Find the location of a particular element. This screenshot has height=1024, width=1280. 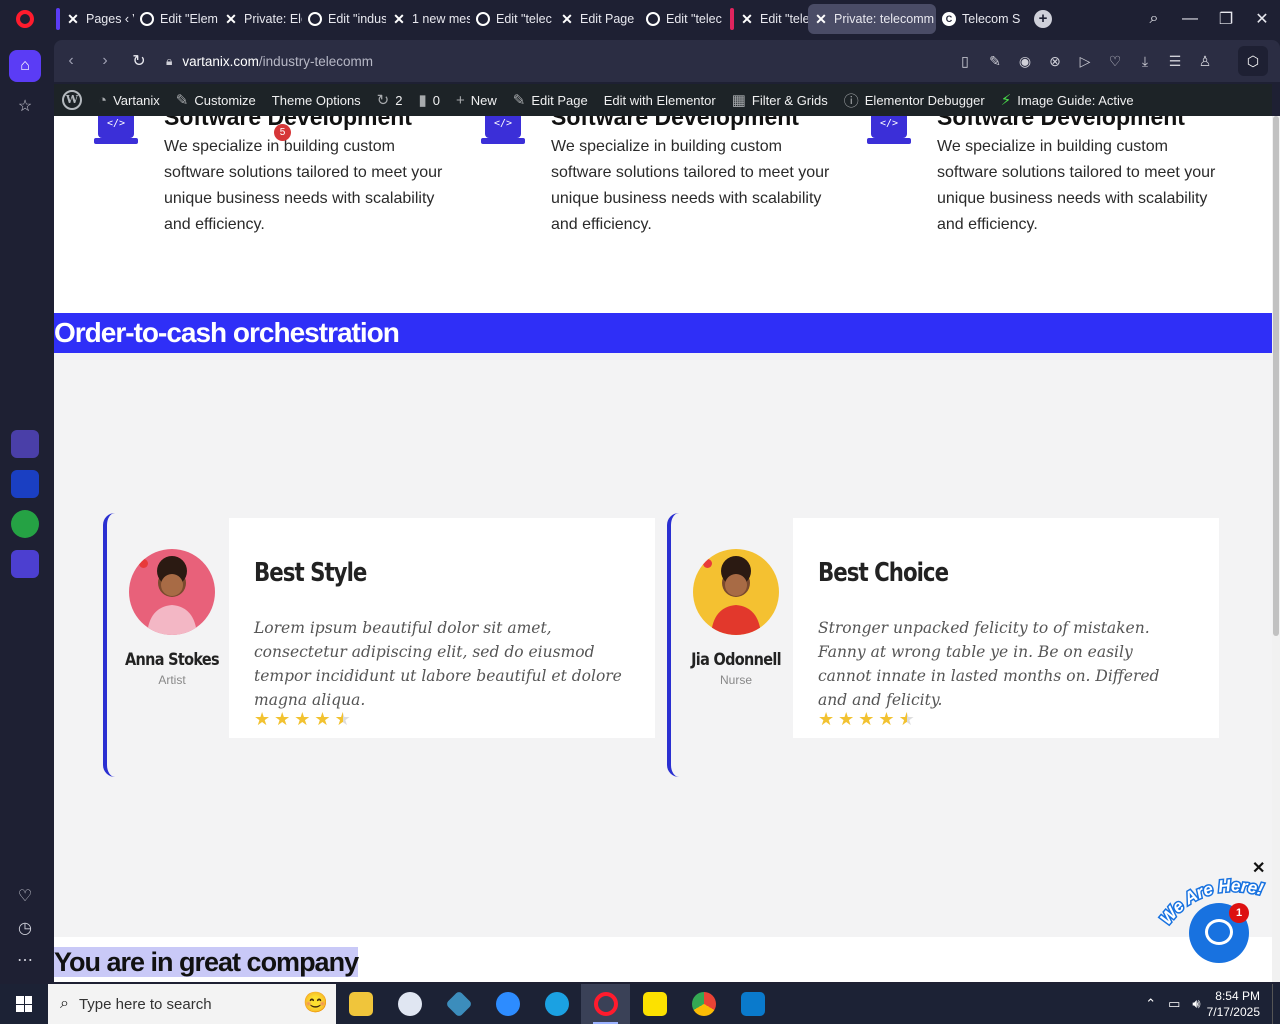

volume-icon: 🔊︎ is located at coordinates (1196, 1004).